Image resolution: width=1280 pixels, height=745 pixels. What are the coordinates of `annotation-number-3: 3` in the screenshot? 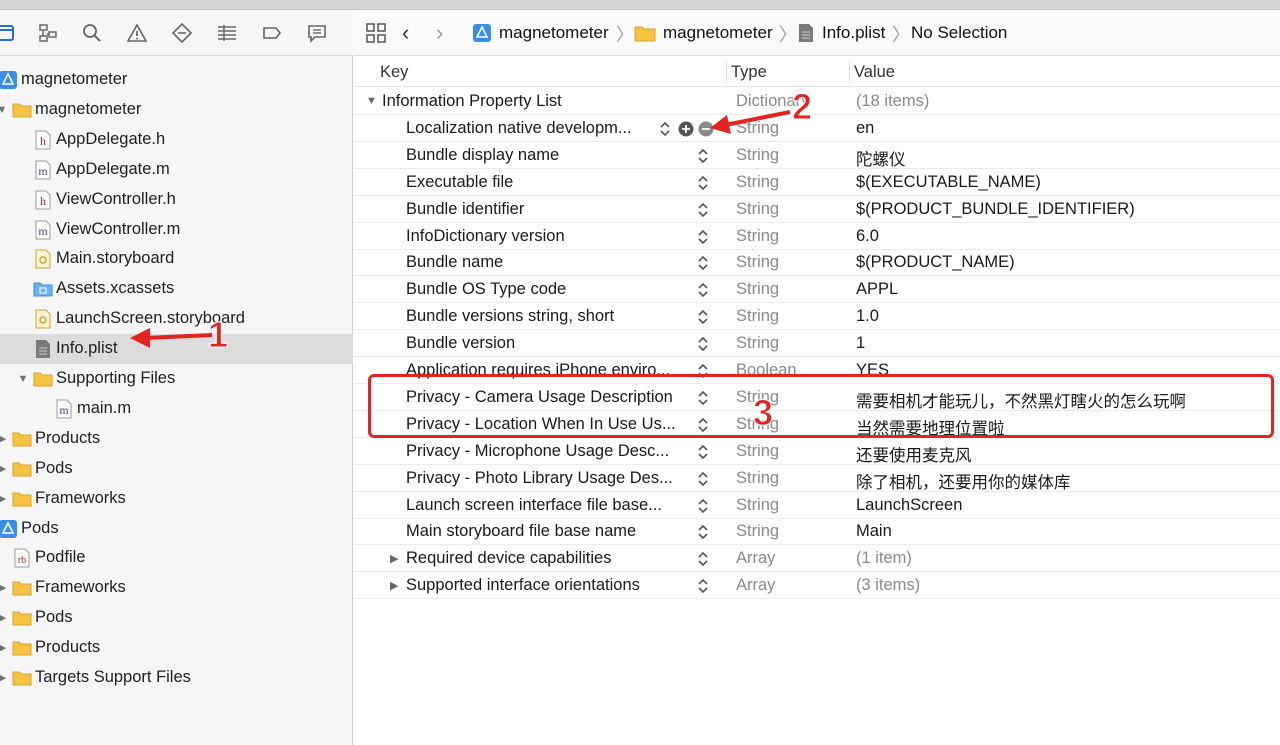 It's located at (763, 413).